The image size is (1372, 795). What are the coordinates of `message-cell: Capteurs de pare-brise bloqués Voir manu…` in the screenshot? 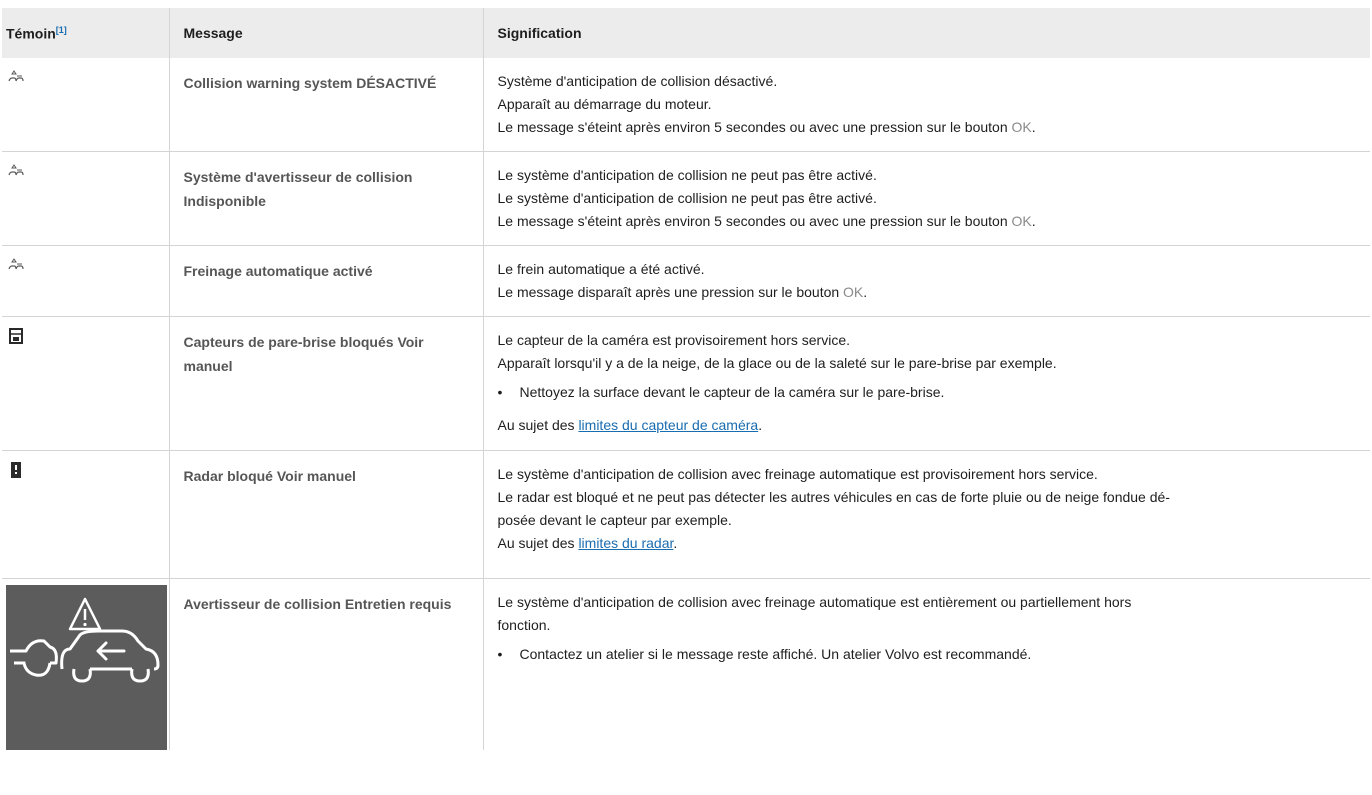 It's located at (325, 383).